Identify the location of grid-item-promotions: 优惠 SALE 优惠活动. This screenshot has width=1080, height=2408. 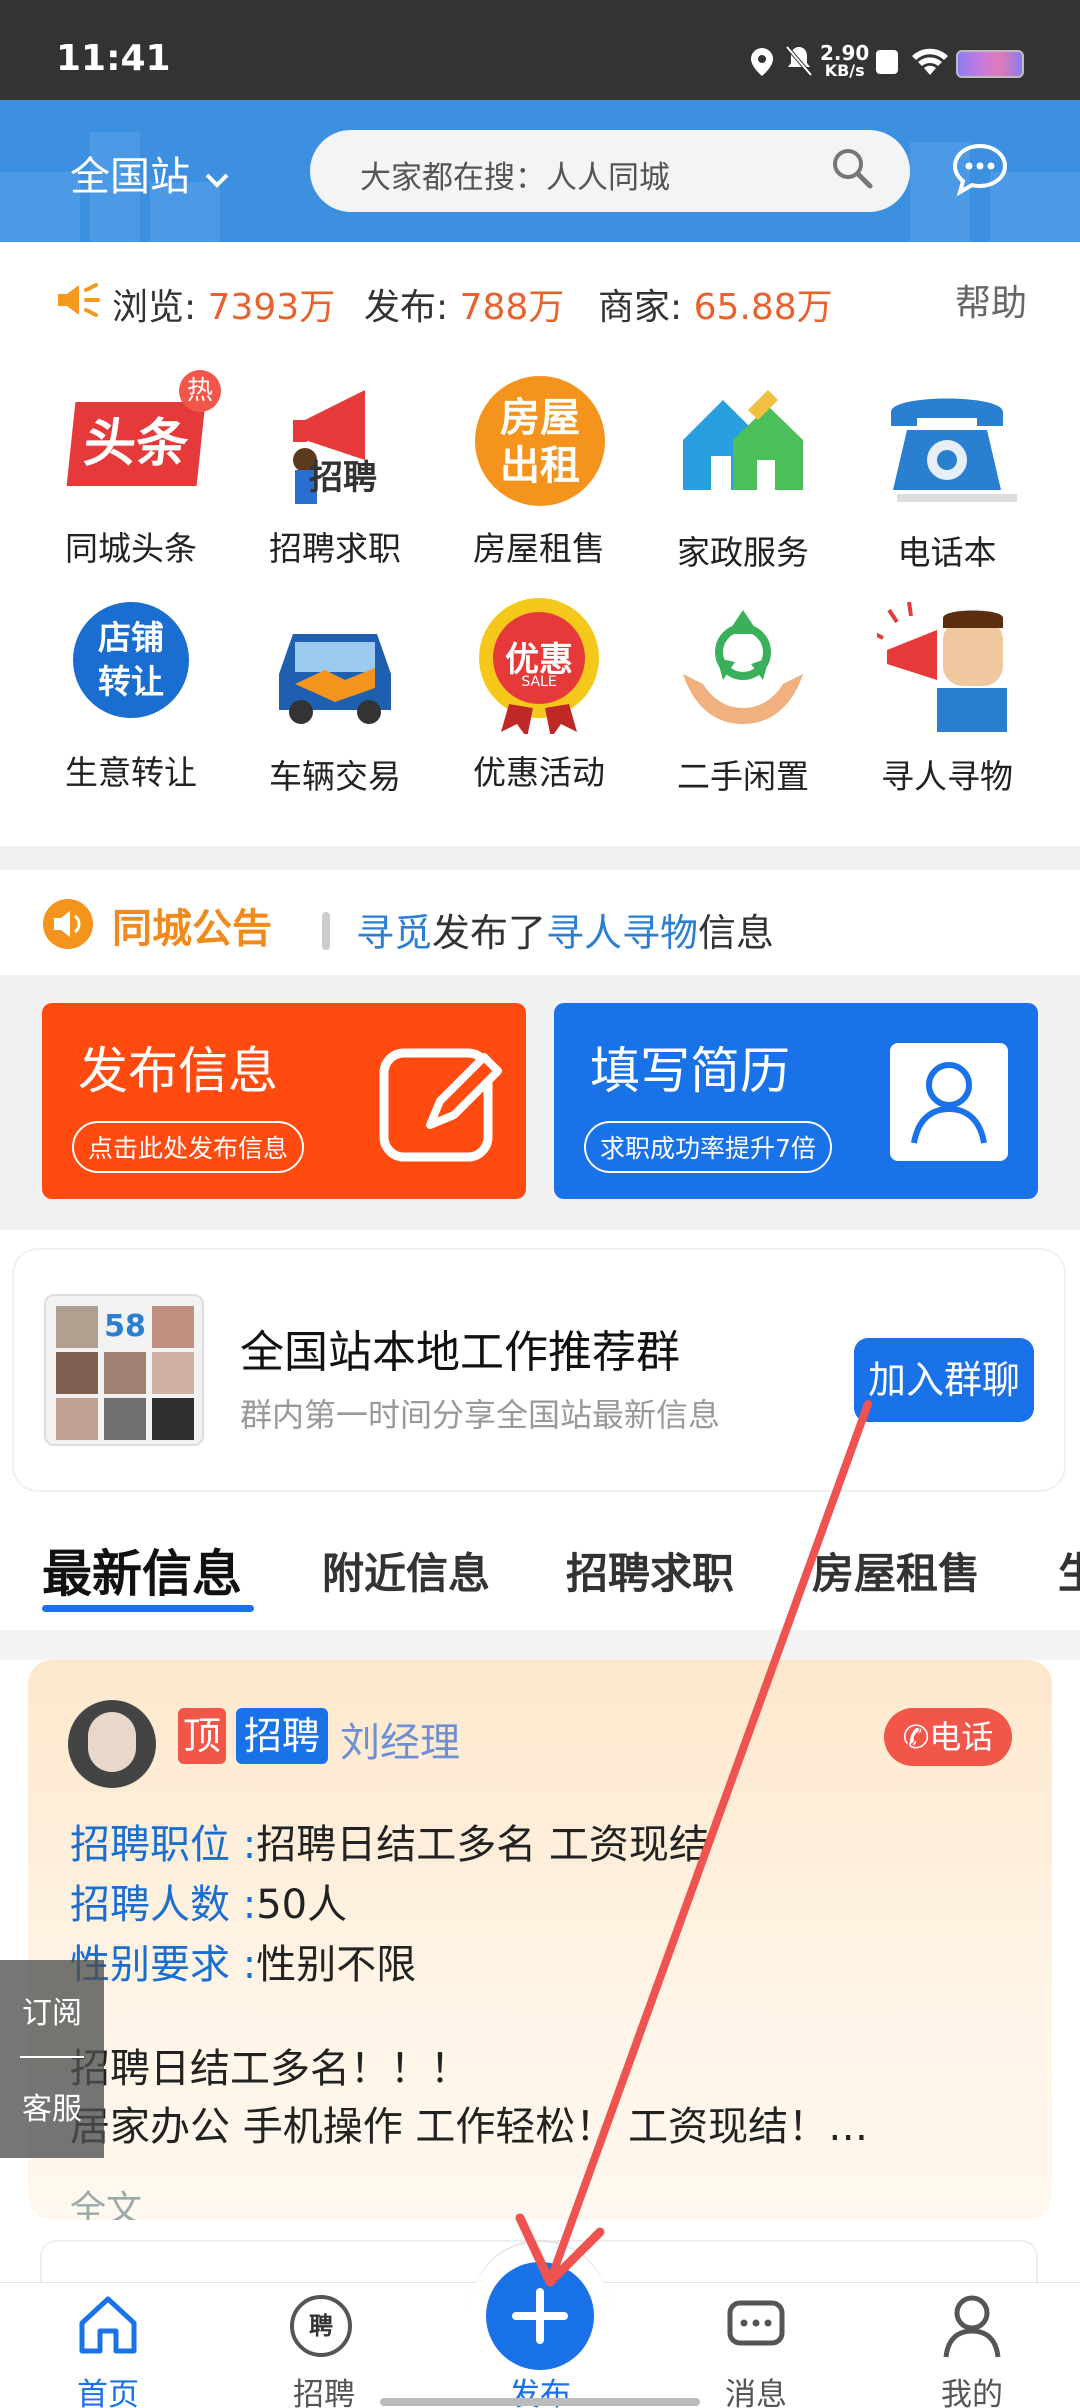
(539, 694).